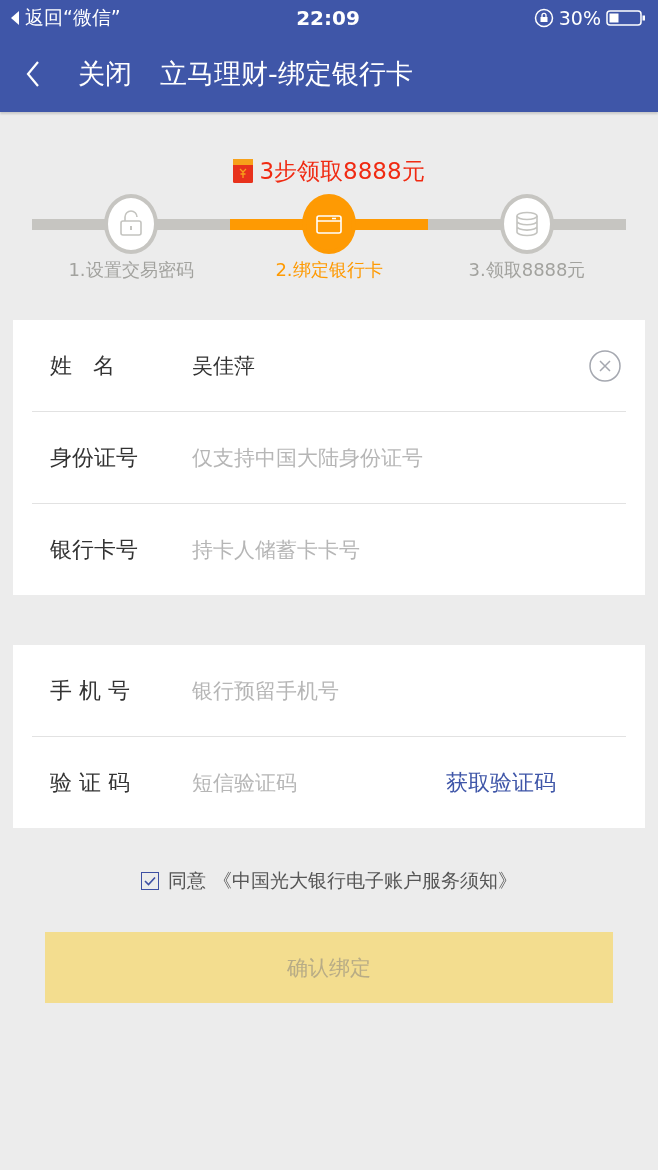 This screenshot has width=658, height=1170. What do you see at coordinates (90, 782) in the screenshot?
I see `field-label: 验 证 码` at bounding box center [90, 782].